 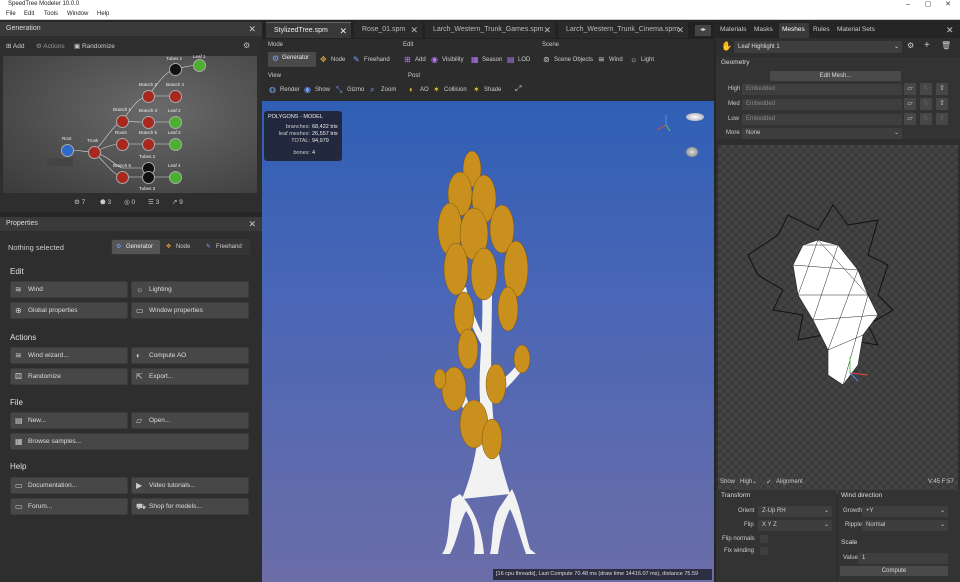 I want to click on scale-value-field: 1, so click(x=903, y=558).